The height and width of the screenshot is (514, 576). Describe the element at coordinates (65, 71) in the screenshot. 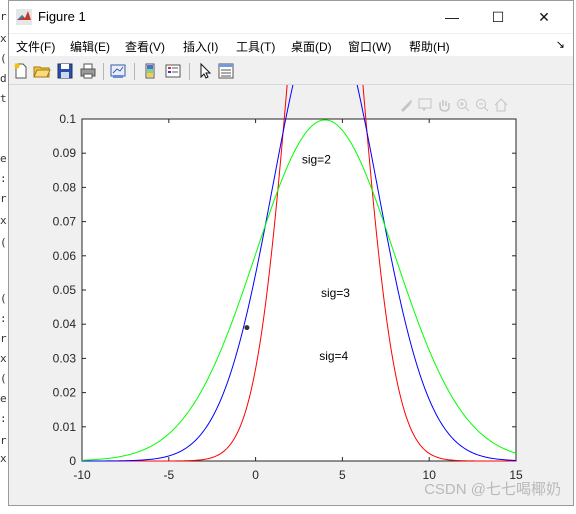

I see `save-icon` at that location.